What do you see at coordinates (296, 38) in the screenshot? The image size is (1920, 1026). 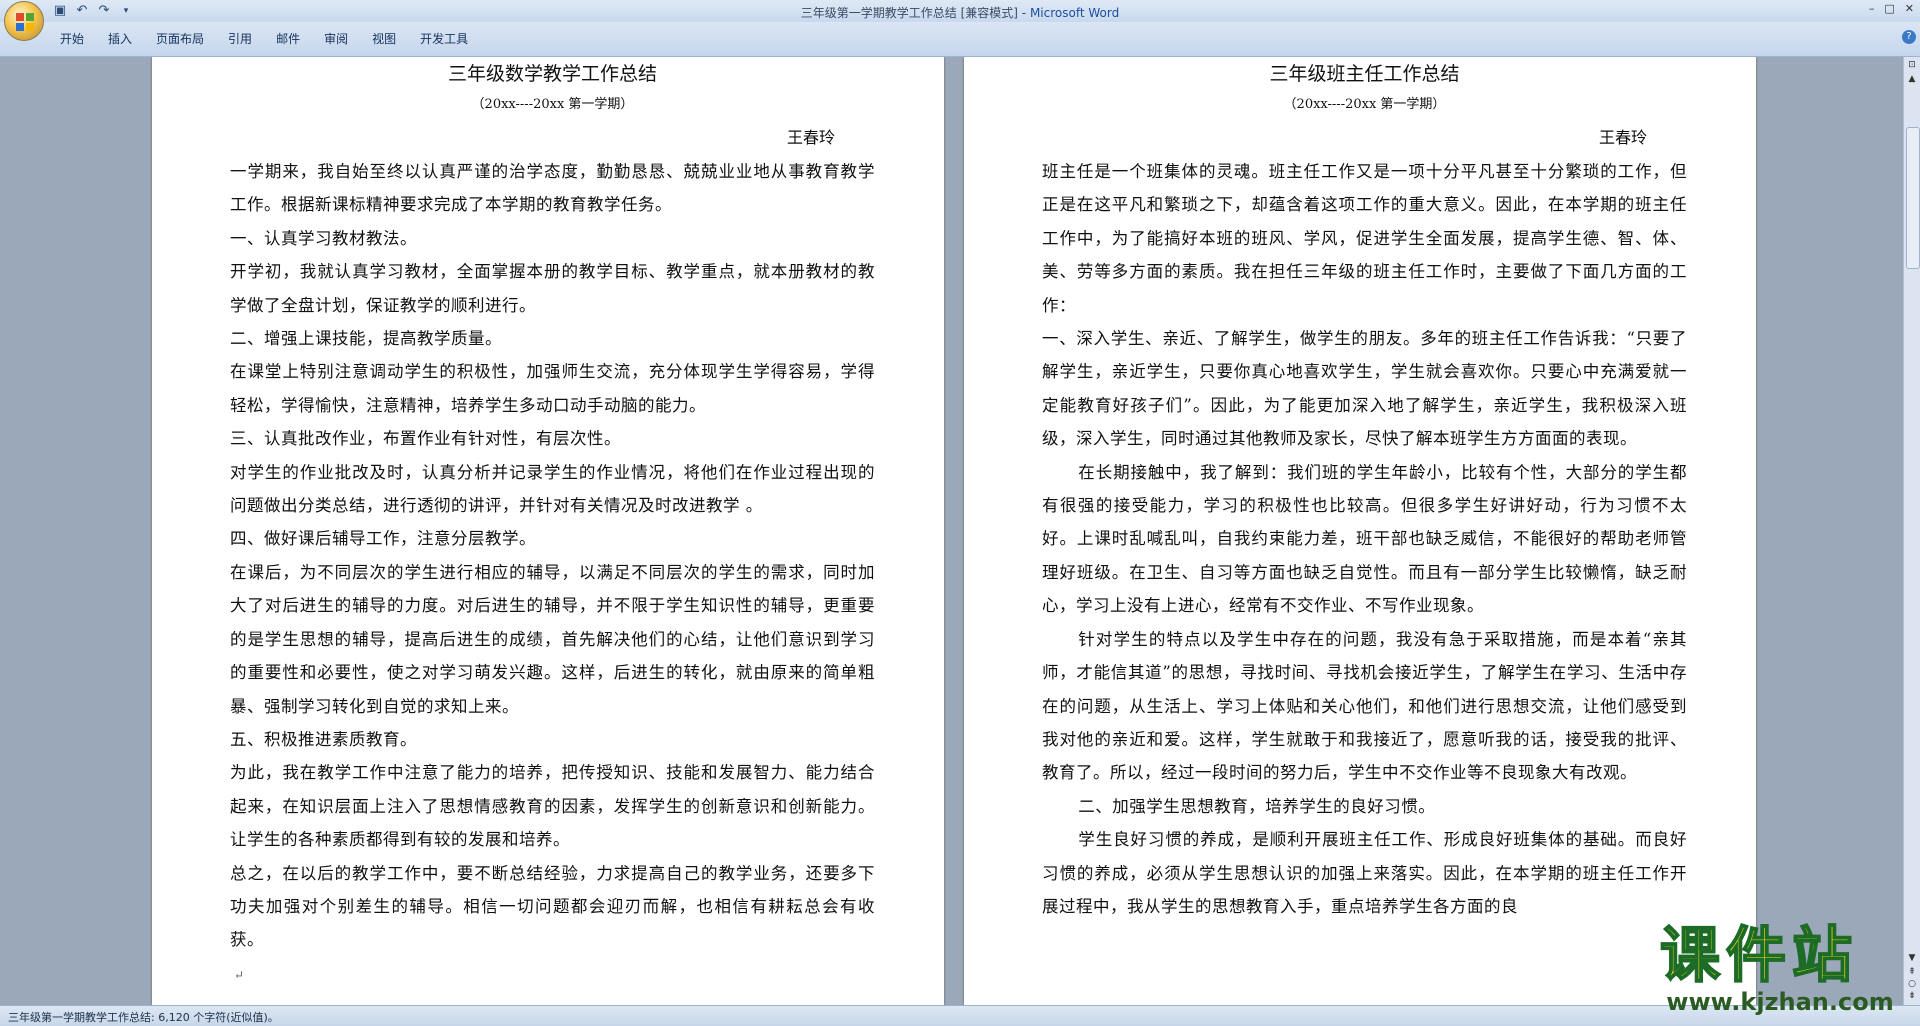 I see `tab-mailings: 邮件` at bounding box center [296, 38].